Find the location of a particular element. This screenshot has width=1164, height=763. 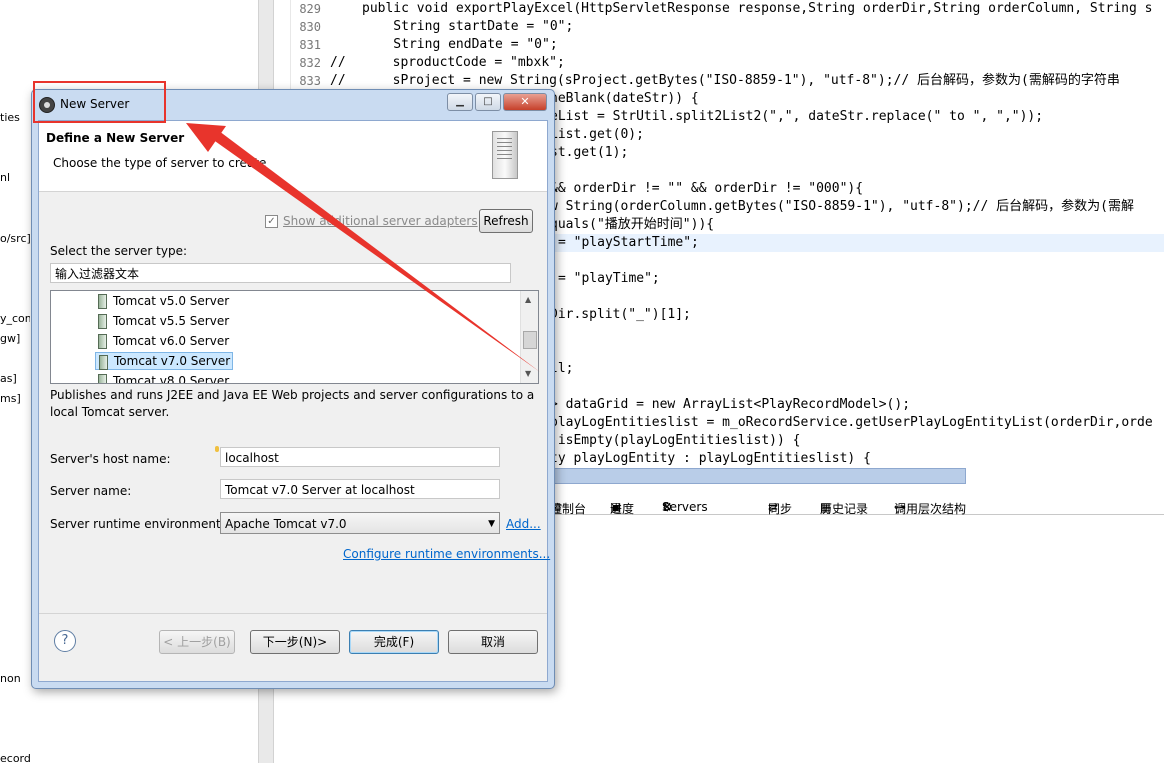

annotation-arrow is located at coordinates (363, 247).